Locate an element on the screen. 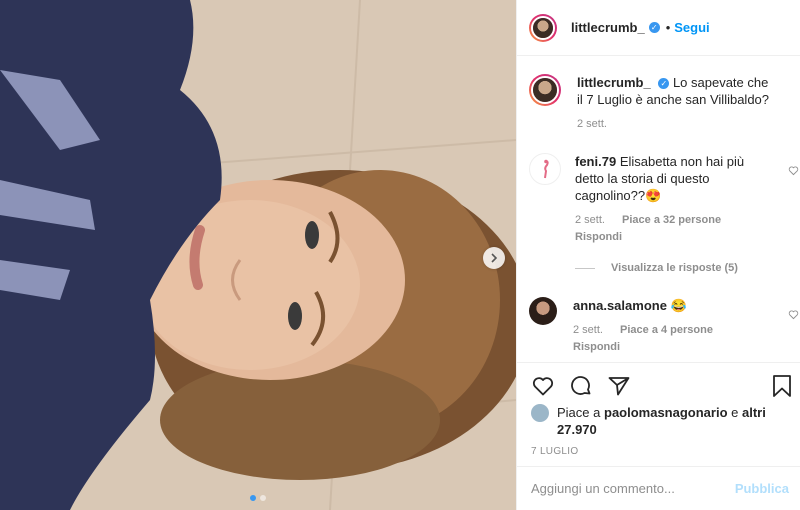  carousel-dot-active is located at coordinates (253, 498).